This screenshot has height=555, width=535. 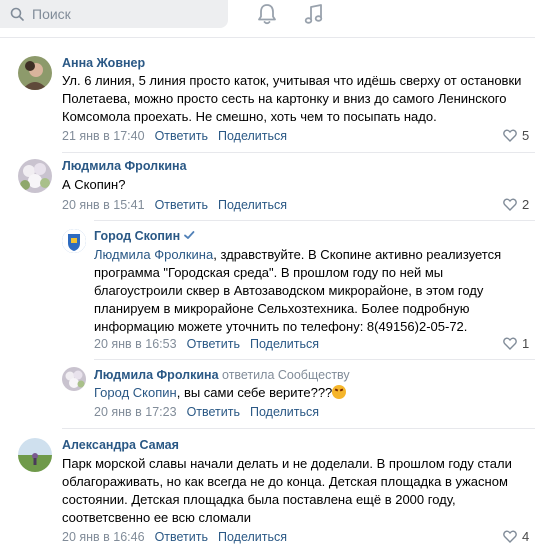 I want to click on comment-meta: 20 янв в 17:23 Ответить Поделиться, so click(x=206, y=412).